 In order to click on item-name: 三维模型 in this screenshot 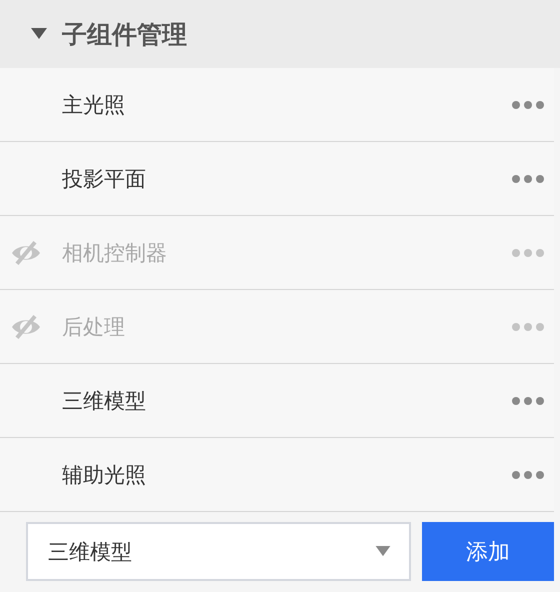, I will do `click(104, 401)`.